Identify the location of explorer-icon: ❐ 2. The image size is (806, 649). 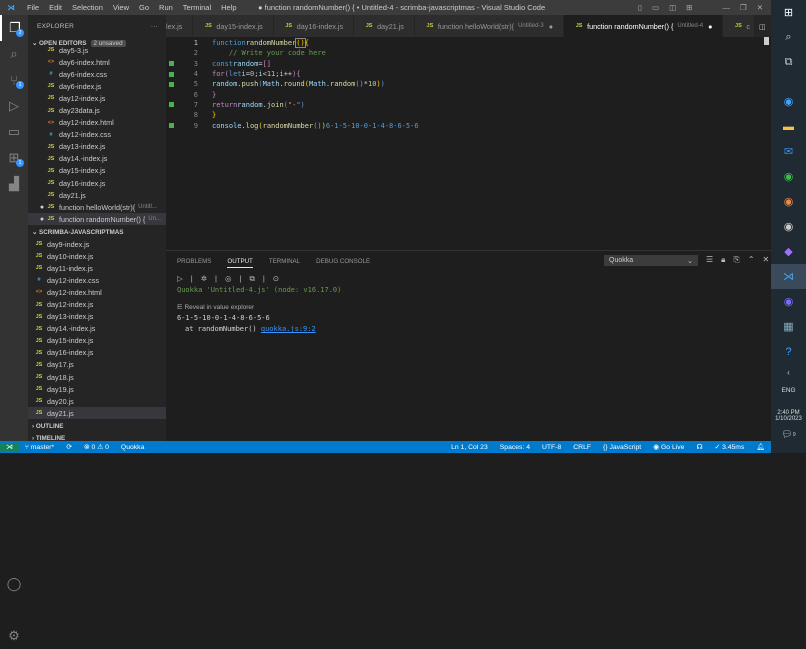
(14, 28).